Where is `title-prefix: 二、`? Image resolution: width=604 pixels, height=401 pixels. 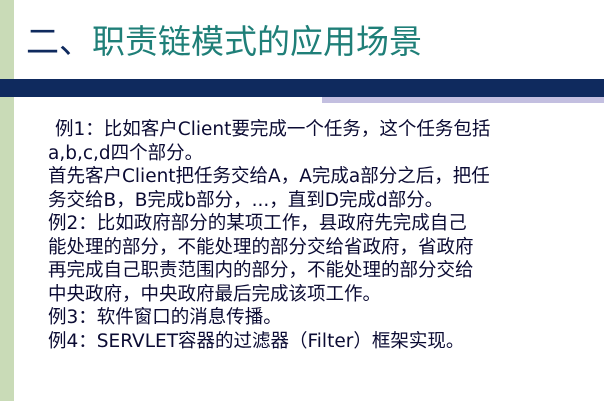
title-prefix: 二、 is located at coordinates (59, 41).